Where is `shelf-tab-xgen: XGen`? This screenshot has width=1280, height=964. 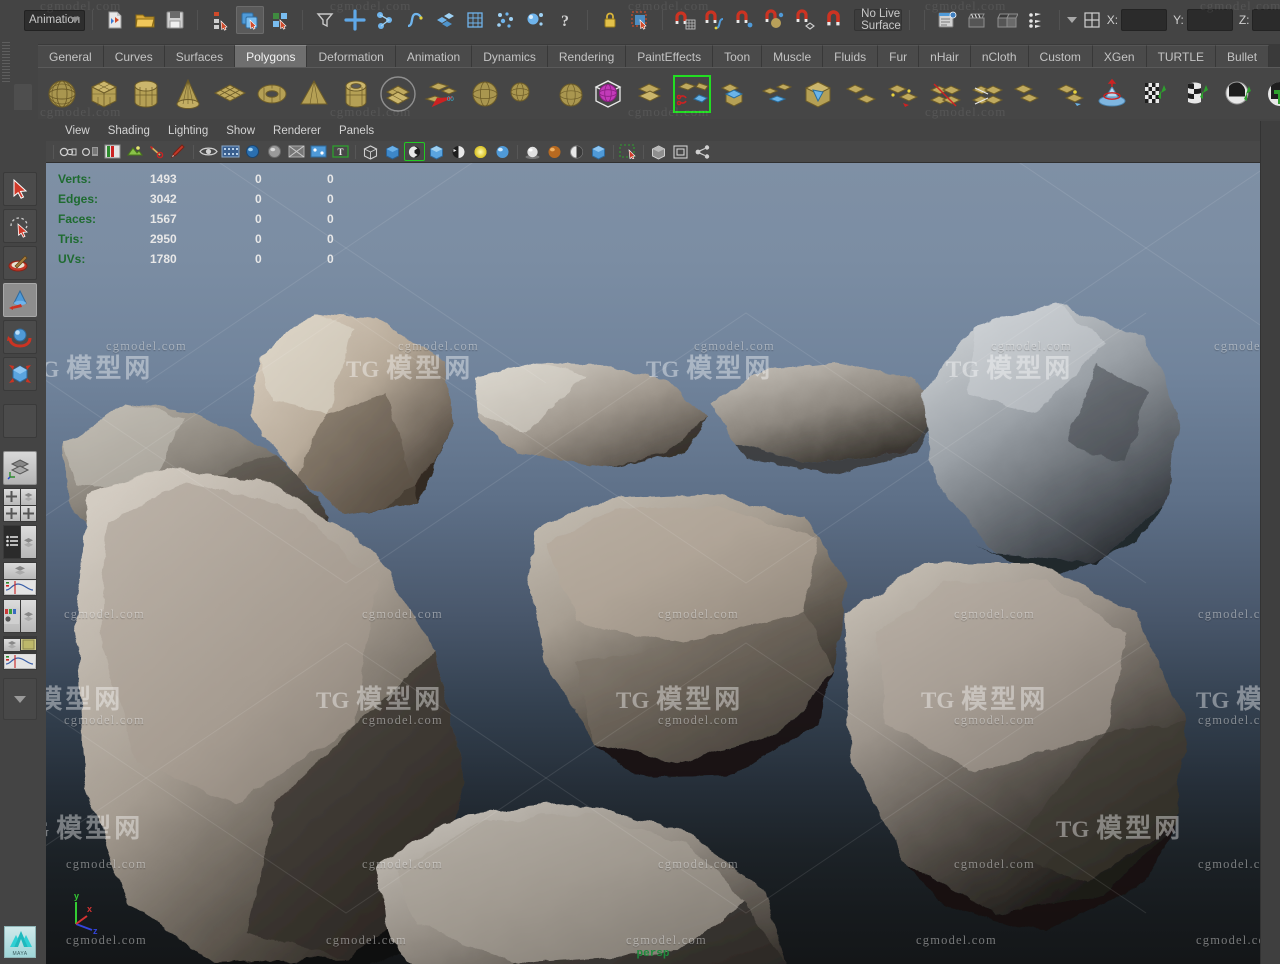 shelf-tab-xgen: XGen is located at coordinates (1119, 56).